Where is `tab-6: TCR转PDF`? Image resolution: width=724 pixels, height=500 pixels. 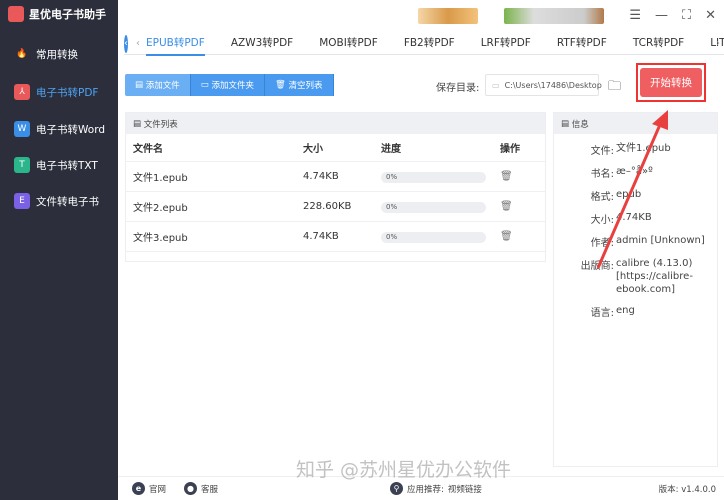
tab-6: TCR转PDF is located at coordinates (658, 43).